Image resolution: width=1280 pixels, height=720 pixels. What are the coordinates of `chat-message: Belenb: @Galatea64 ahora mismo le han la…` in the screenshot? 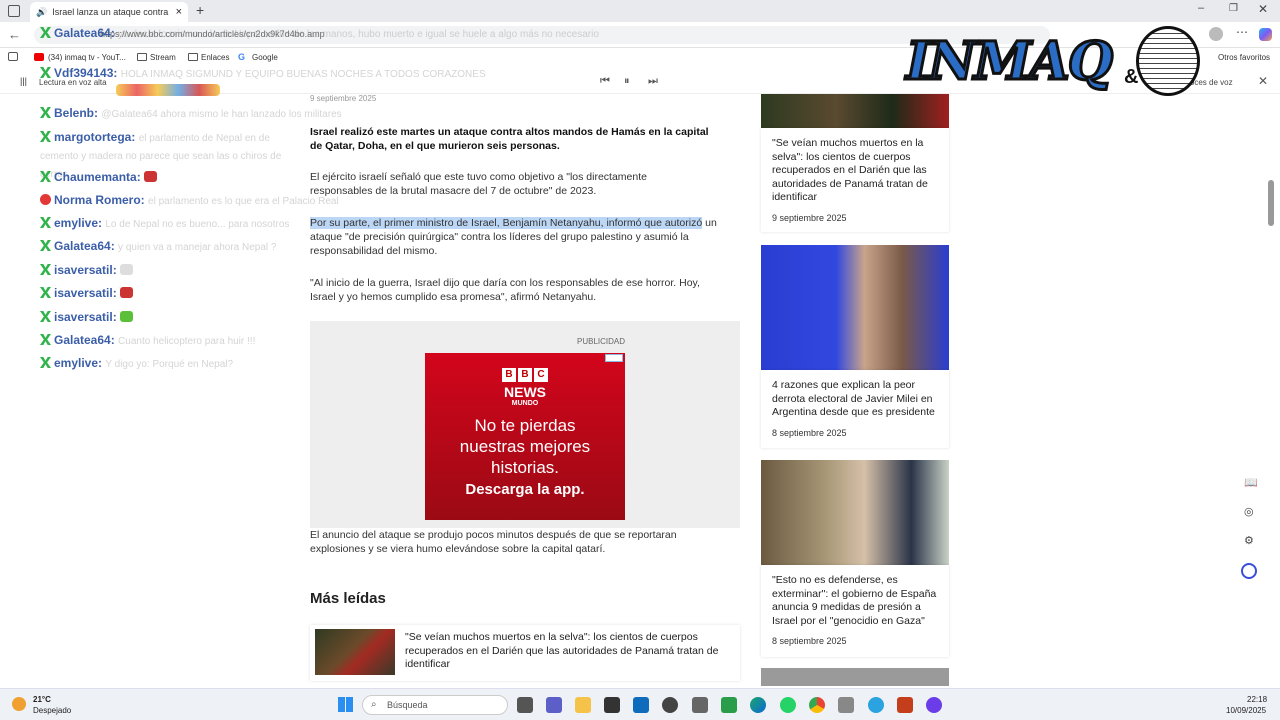 It's located at (191, 113).